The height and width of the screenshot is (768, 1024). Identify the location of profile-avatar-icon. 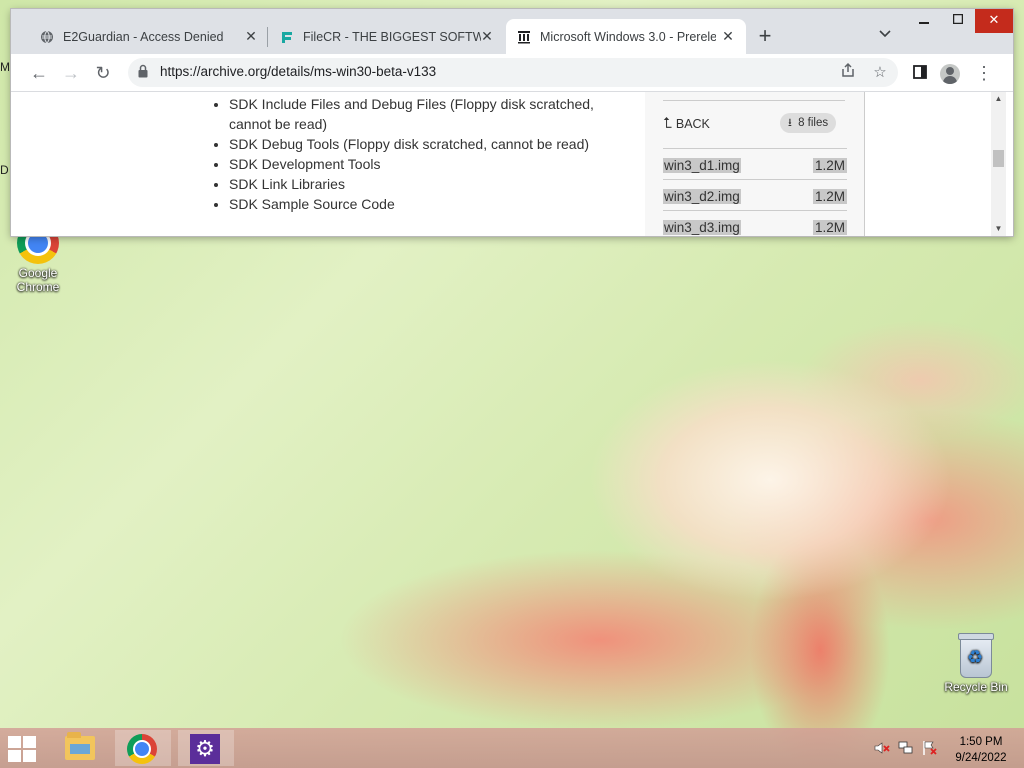
(950, 74).